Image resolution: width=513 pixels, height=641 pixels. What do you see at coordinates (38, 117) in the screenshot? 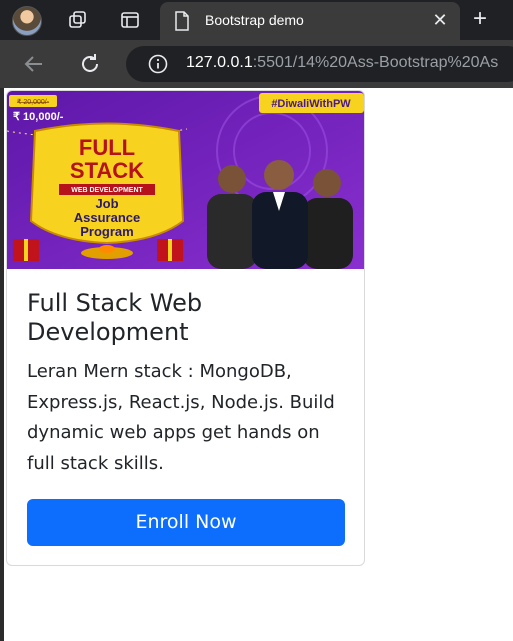
I see `new-price: ₹ 10,000/-` at bounding box center [38, 117].